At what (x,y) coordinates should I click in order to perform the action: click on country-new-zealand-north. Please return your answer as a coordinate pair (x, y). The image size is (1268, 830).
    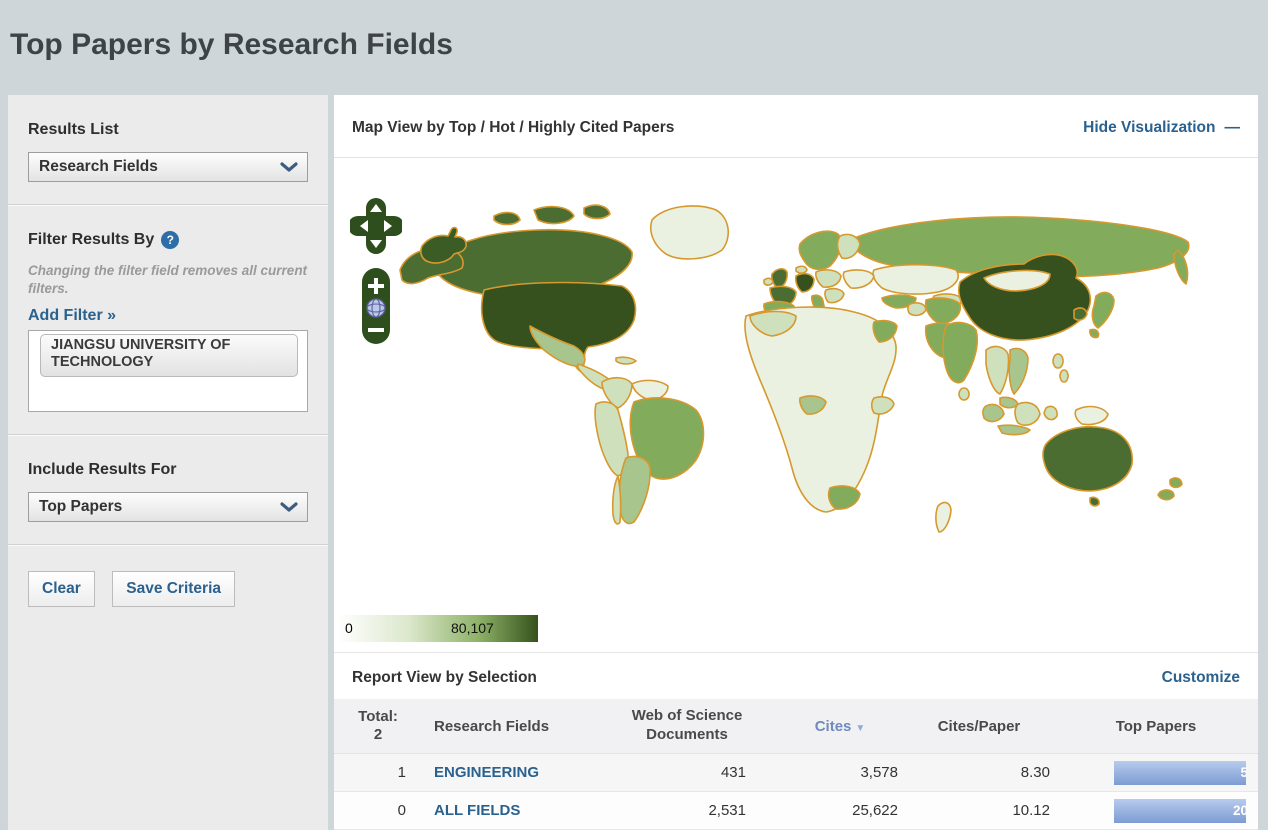
    Looking at the image, I should click on (1176, 483).